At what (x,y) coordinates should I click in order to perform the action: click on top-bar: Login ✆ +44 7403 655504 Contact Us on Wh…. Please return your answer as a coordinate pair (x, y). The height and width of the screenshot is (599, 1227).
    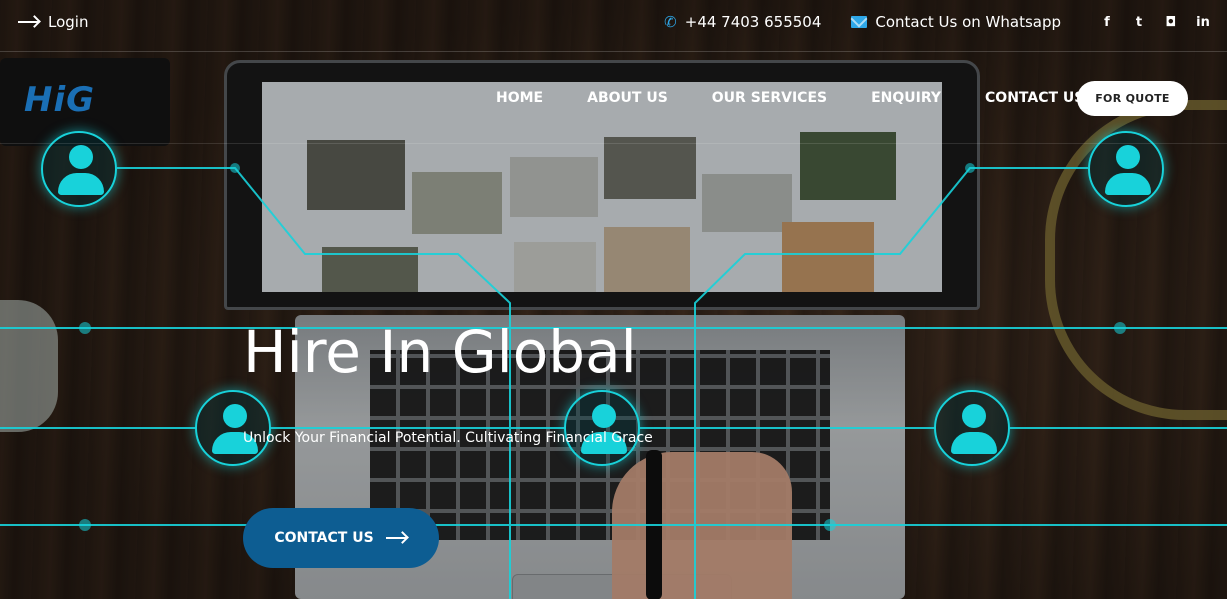
    Looking at the image, I should click on (613, 26).